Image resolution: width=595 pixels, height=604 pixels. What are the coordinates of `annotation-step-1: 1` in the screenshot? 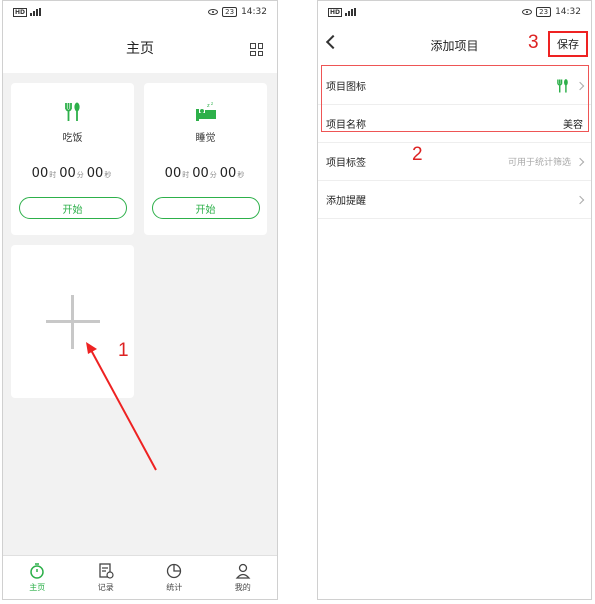 It's located at (123, 350).